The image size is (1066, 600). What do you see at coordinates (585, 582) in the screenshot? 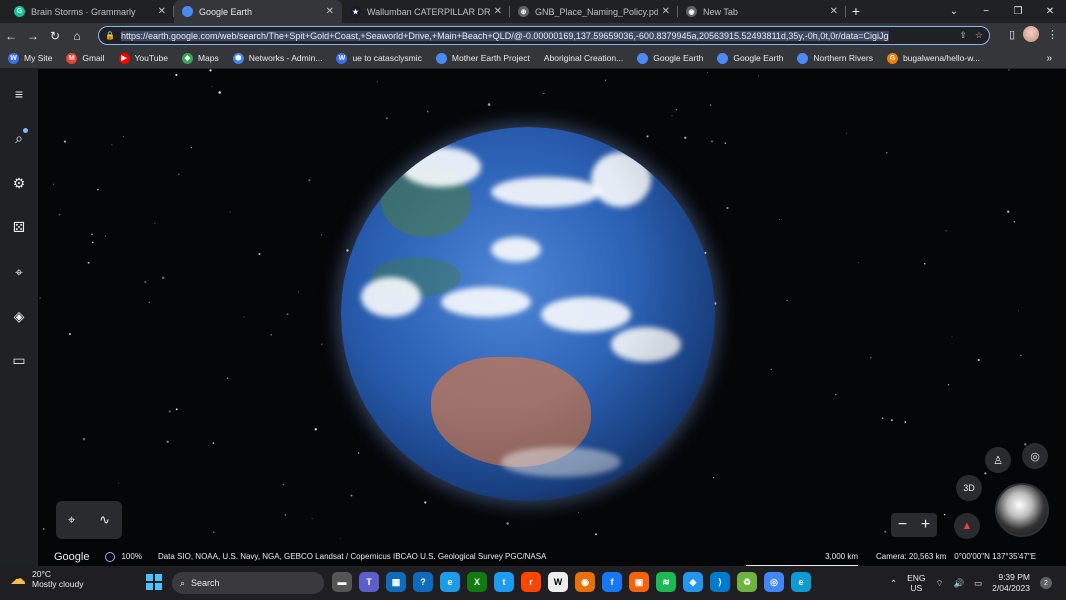
I see `chrome-alt-icon: ◉` at bounding box center [585, 582].